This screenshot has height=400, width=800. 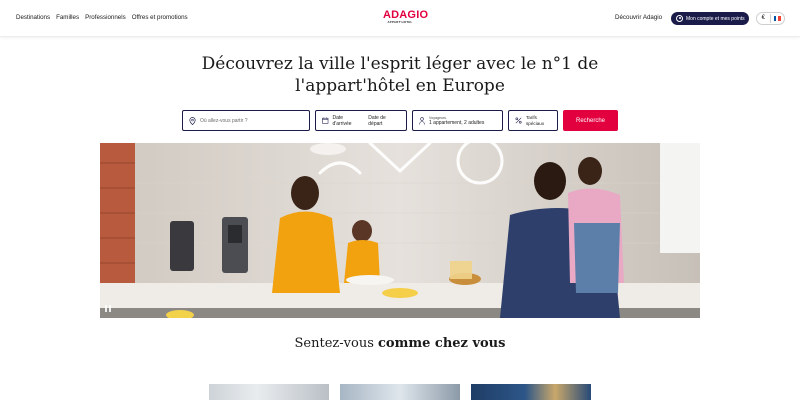 I want to click on logo-tagline: APPART'HOTEL, so click(x=400, y=22).